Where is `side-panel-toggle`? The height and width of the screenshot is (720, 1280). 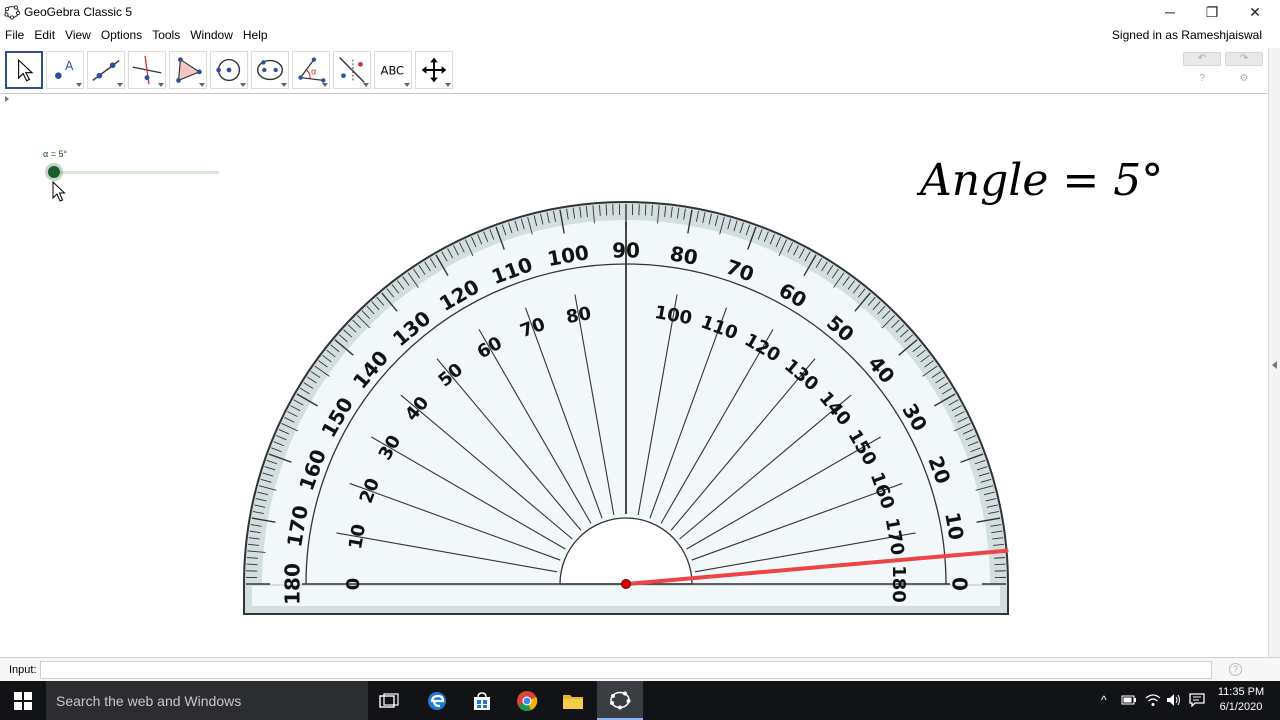 side-panel-toggle is located at coordinates (1274, 352).